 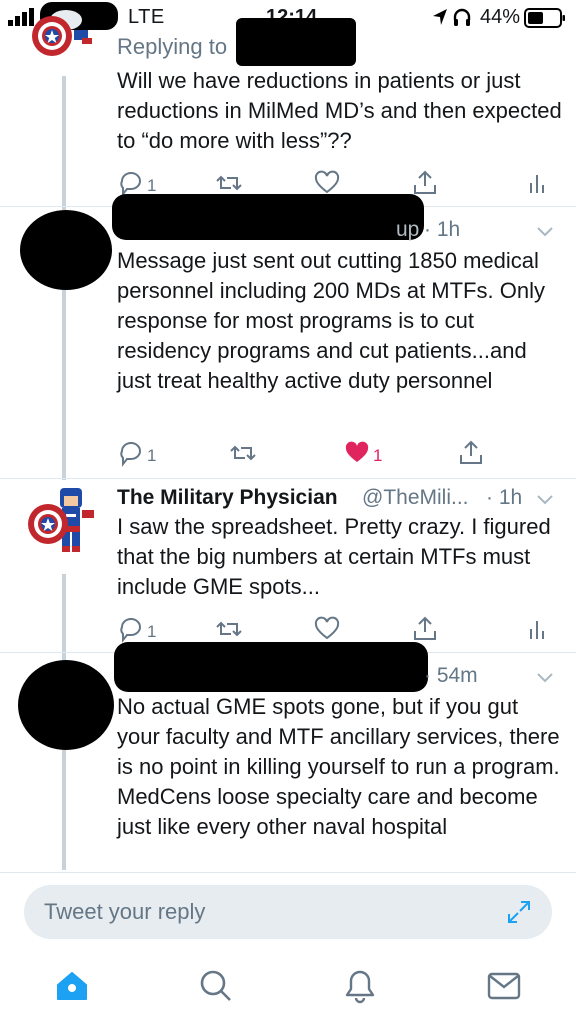 I want to click on tweet-actions: 1 1, so click(x=337, y=453).